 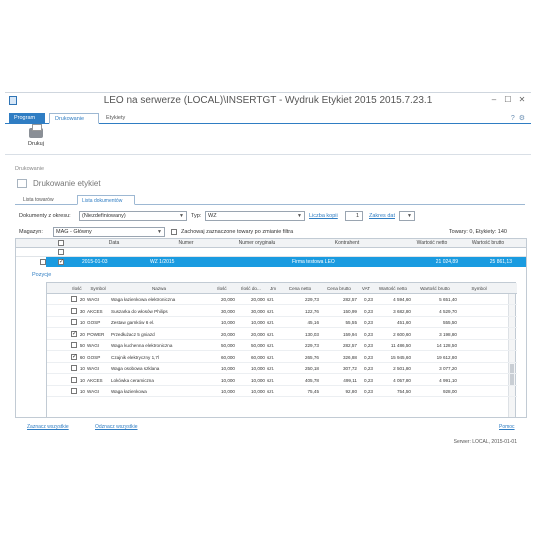 I want to click on copies-input: 1, so click(x=354, y=216).